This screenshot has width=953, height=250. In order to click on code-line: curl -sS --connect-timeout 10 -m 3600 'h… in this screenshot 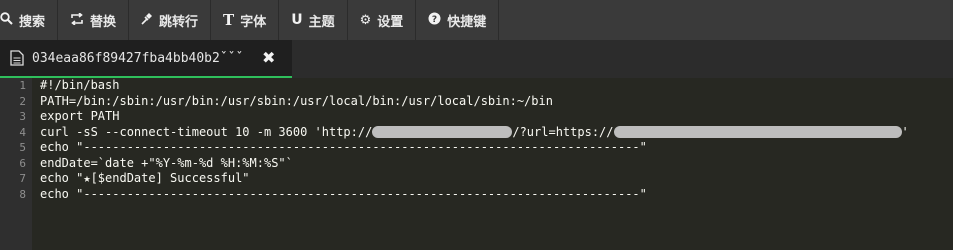, I will do `click(496, 133)`.